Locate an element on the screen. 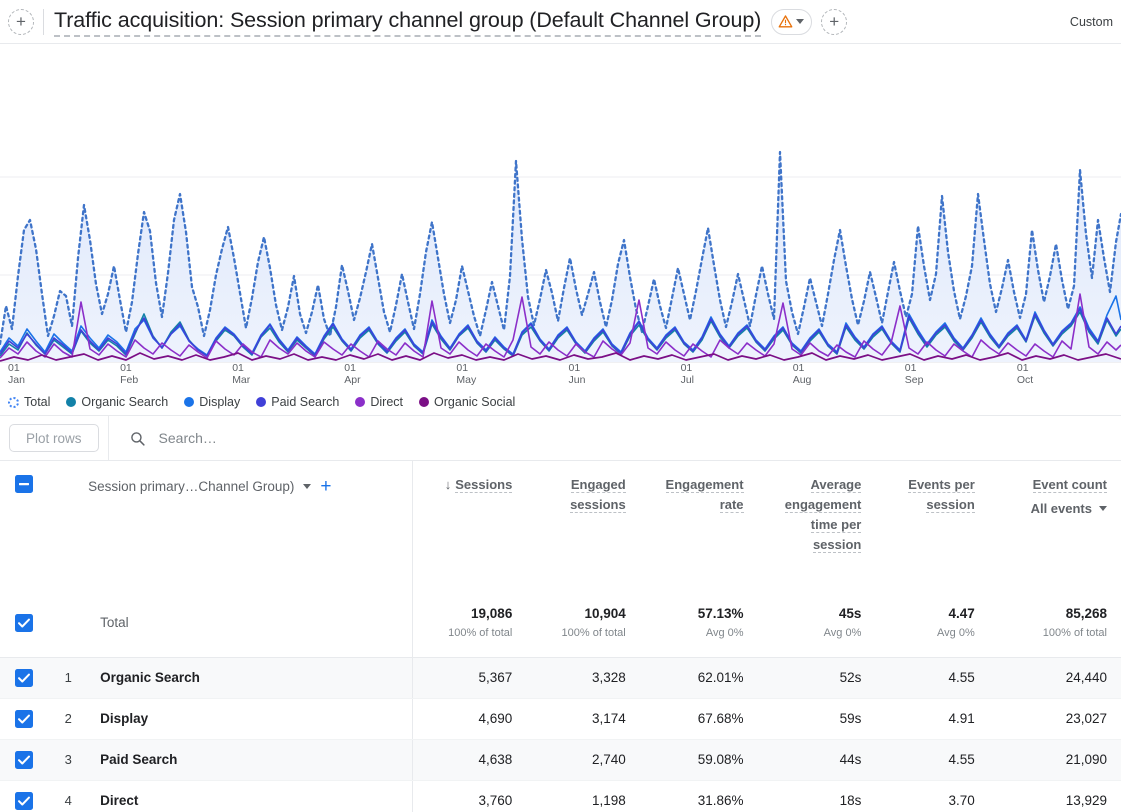 The height and width of the screenshot is (812, 1121). plot-rows-button: Plot rows is located at coordinates (54, 438).